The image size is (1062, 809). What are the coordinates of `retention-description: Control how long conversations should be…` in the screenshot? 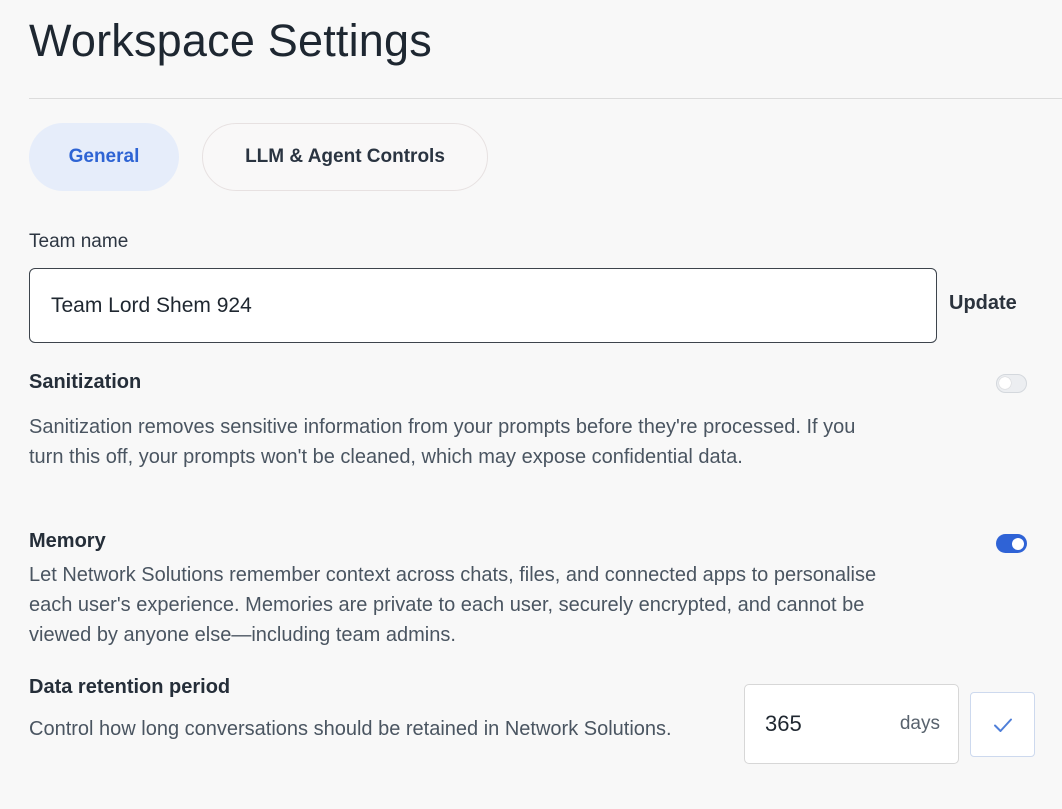 It's located at (350, 729).